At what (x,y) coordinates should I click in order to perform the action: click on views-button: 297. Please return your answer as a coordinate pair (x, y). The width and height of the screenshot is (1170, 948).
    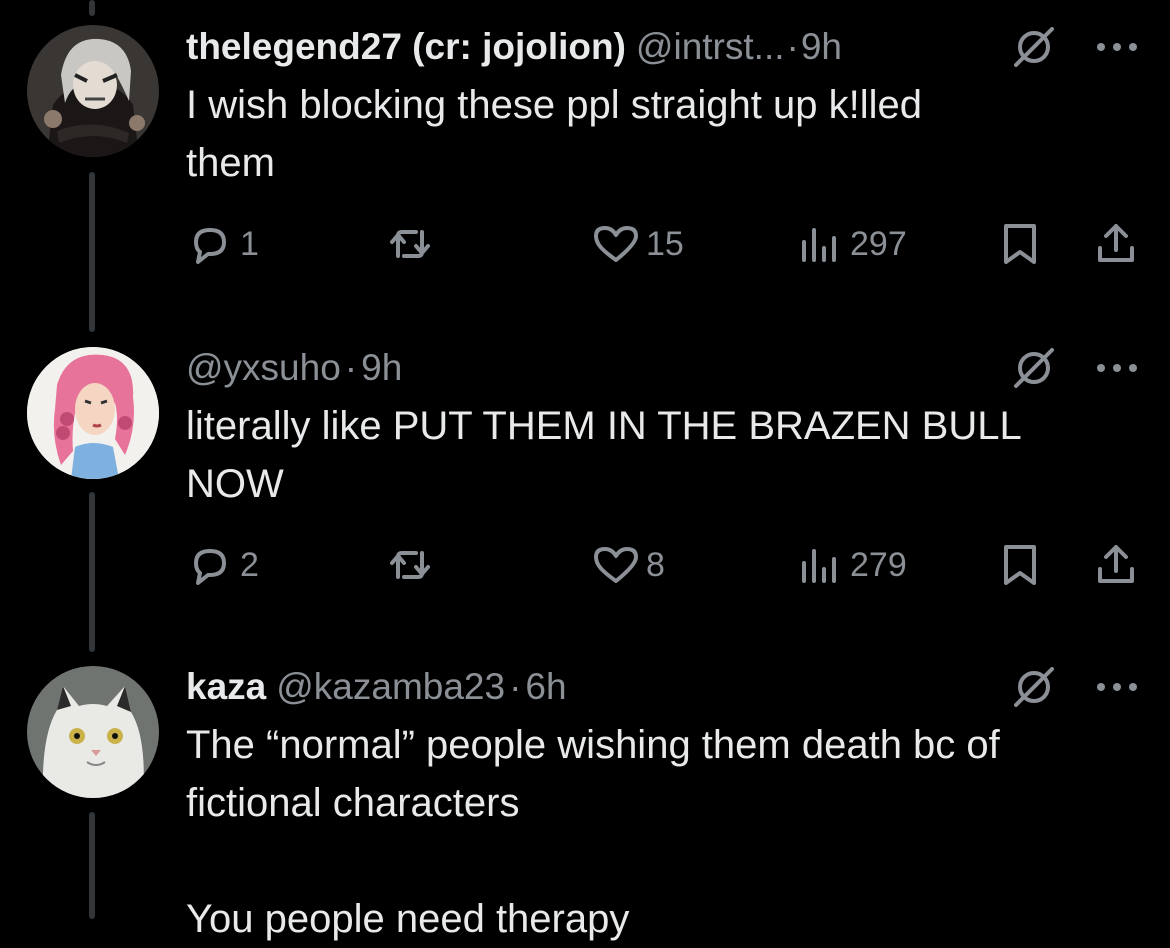
    Looking at the image, I should click on (851, 244).